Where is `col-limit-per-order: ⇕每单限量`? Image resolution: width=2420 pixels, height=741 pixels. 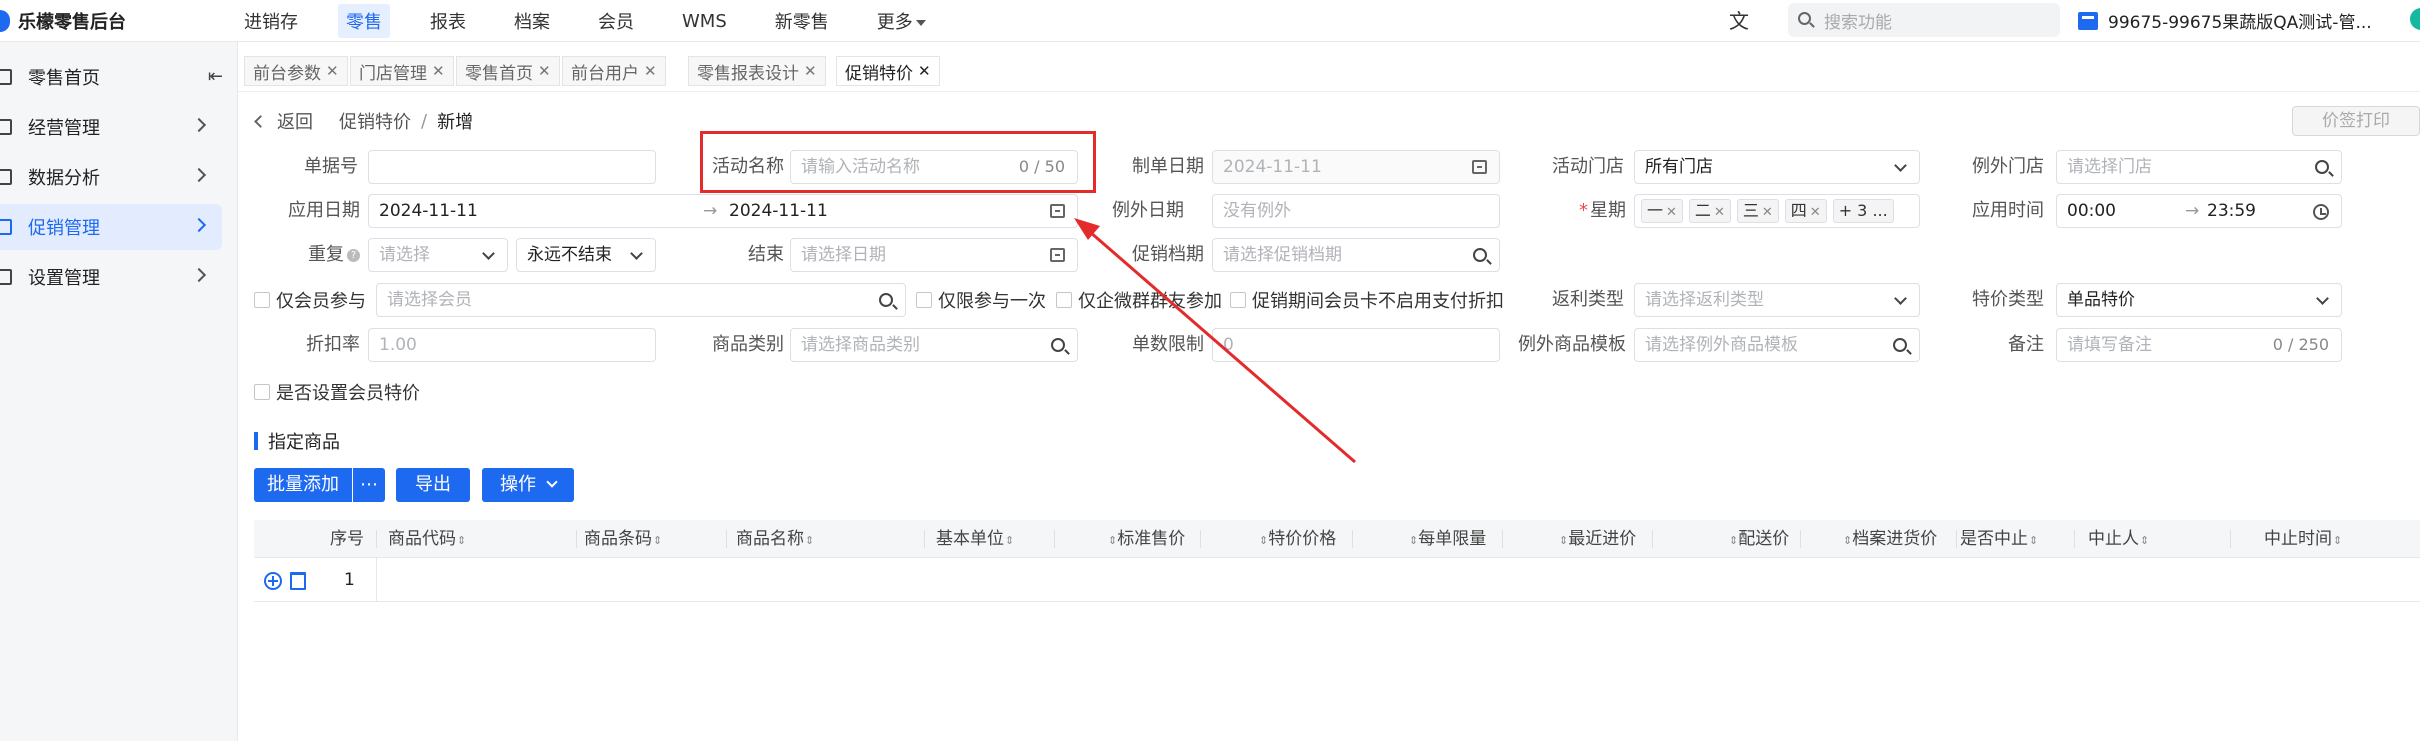 col-limit-per-order: ⇕每单限量 is located at coordinates (1447, 539).